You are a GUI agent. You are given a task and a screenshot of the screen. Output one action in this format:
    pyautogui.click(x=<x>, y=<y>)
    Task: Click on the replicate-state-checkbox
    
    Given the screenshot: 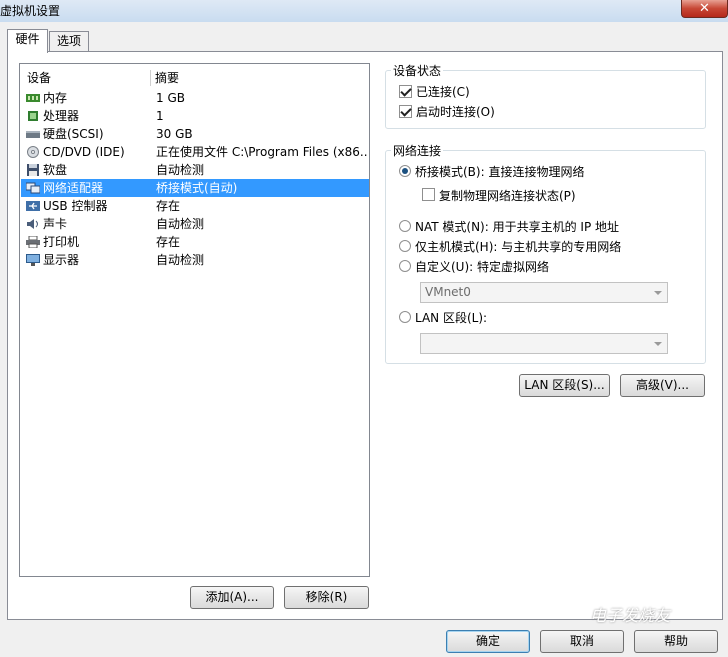 What is the action you would take?
    pyautogui.click(x=428, y=194)
    